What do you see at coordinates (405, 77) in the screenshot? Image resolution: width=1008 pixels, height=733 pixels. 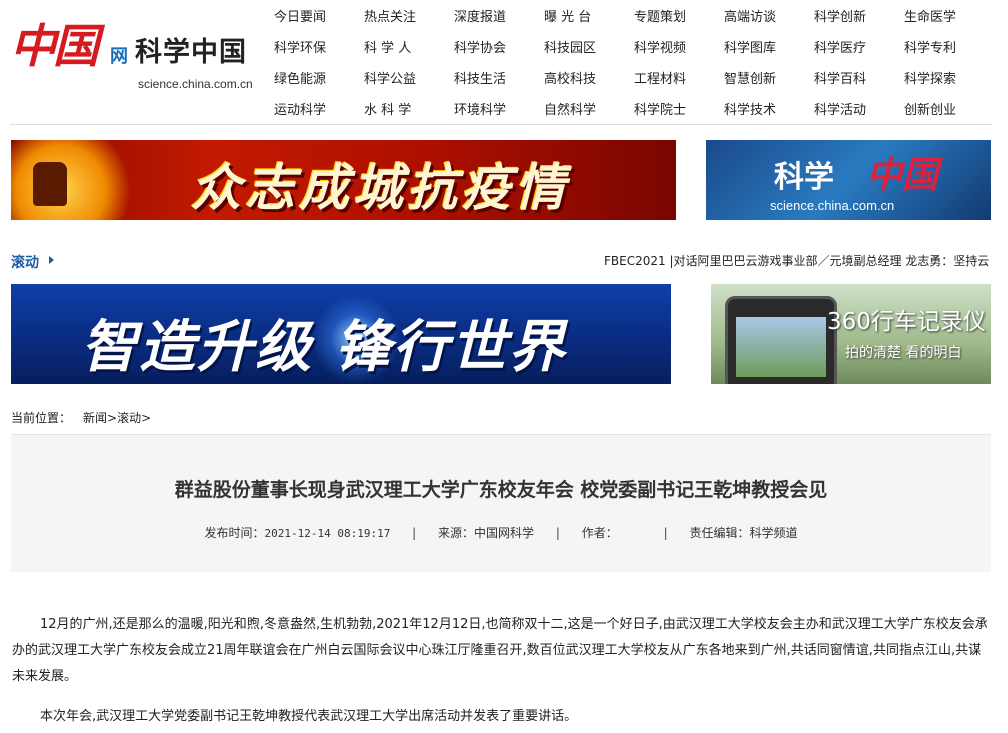 I see `nav-item: 科学公益` at bounding box center [405, 77].